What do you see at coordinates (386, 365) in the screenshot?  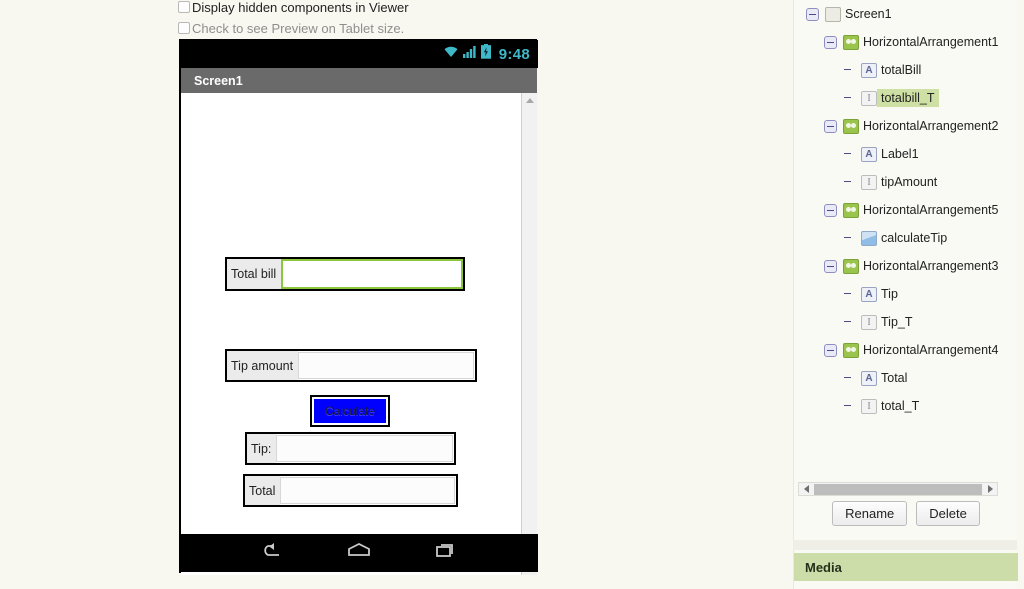 I see `textbox-tipamount` at bounding box center [386, 365].